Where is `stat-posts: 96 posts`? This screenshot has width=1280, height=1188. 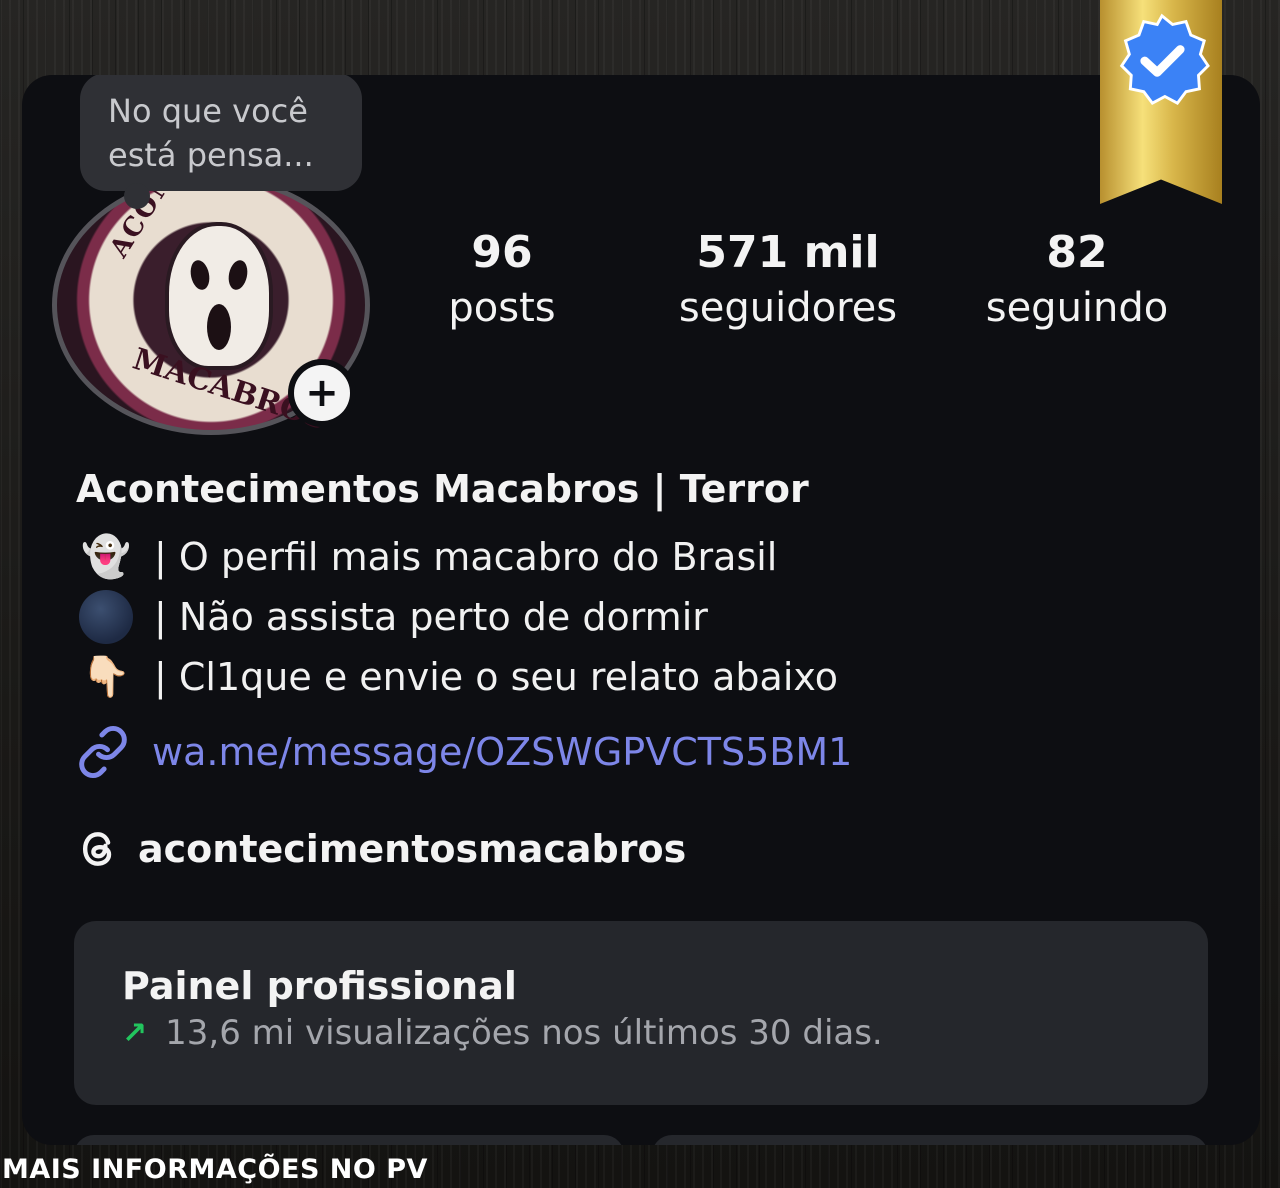
stat-posts: 96 posts is located at coordinates (502, 282).